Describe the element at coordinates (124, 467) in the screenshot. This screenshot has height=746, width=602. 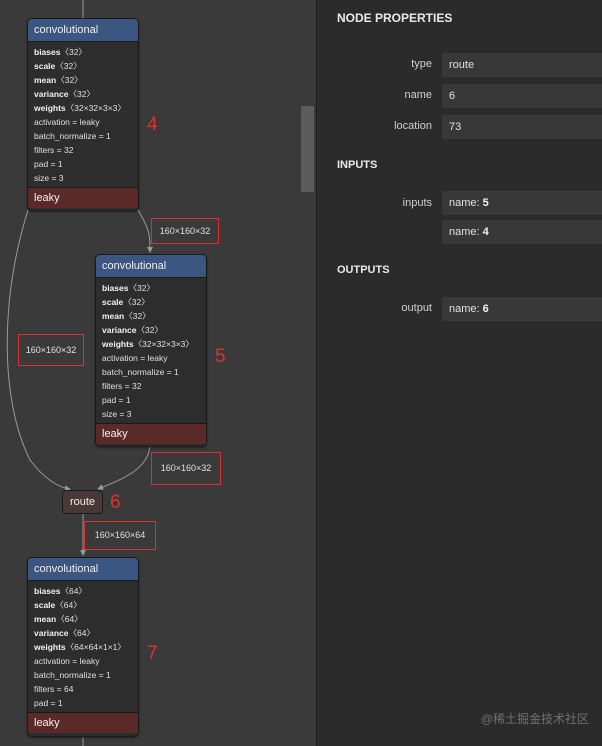
I see `edge-5-route` at that location.